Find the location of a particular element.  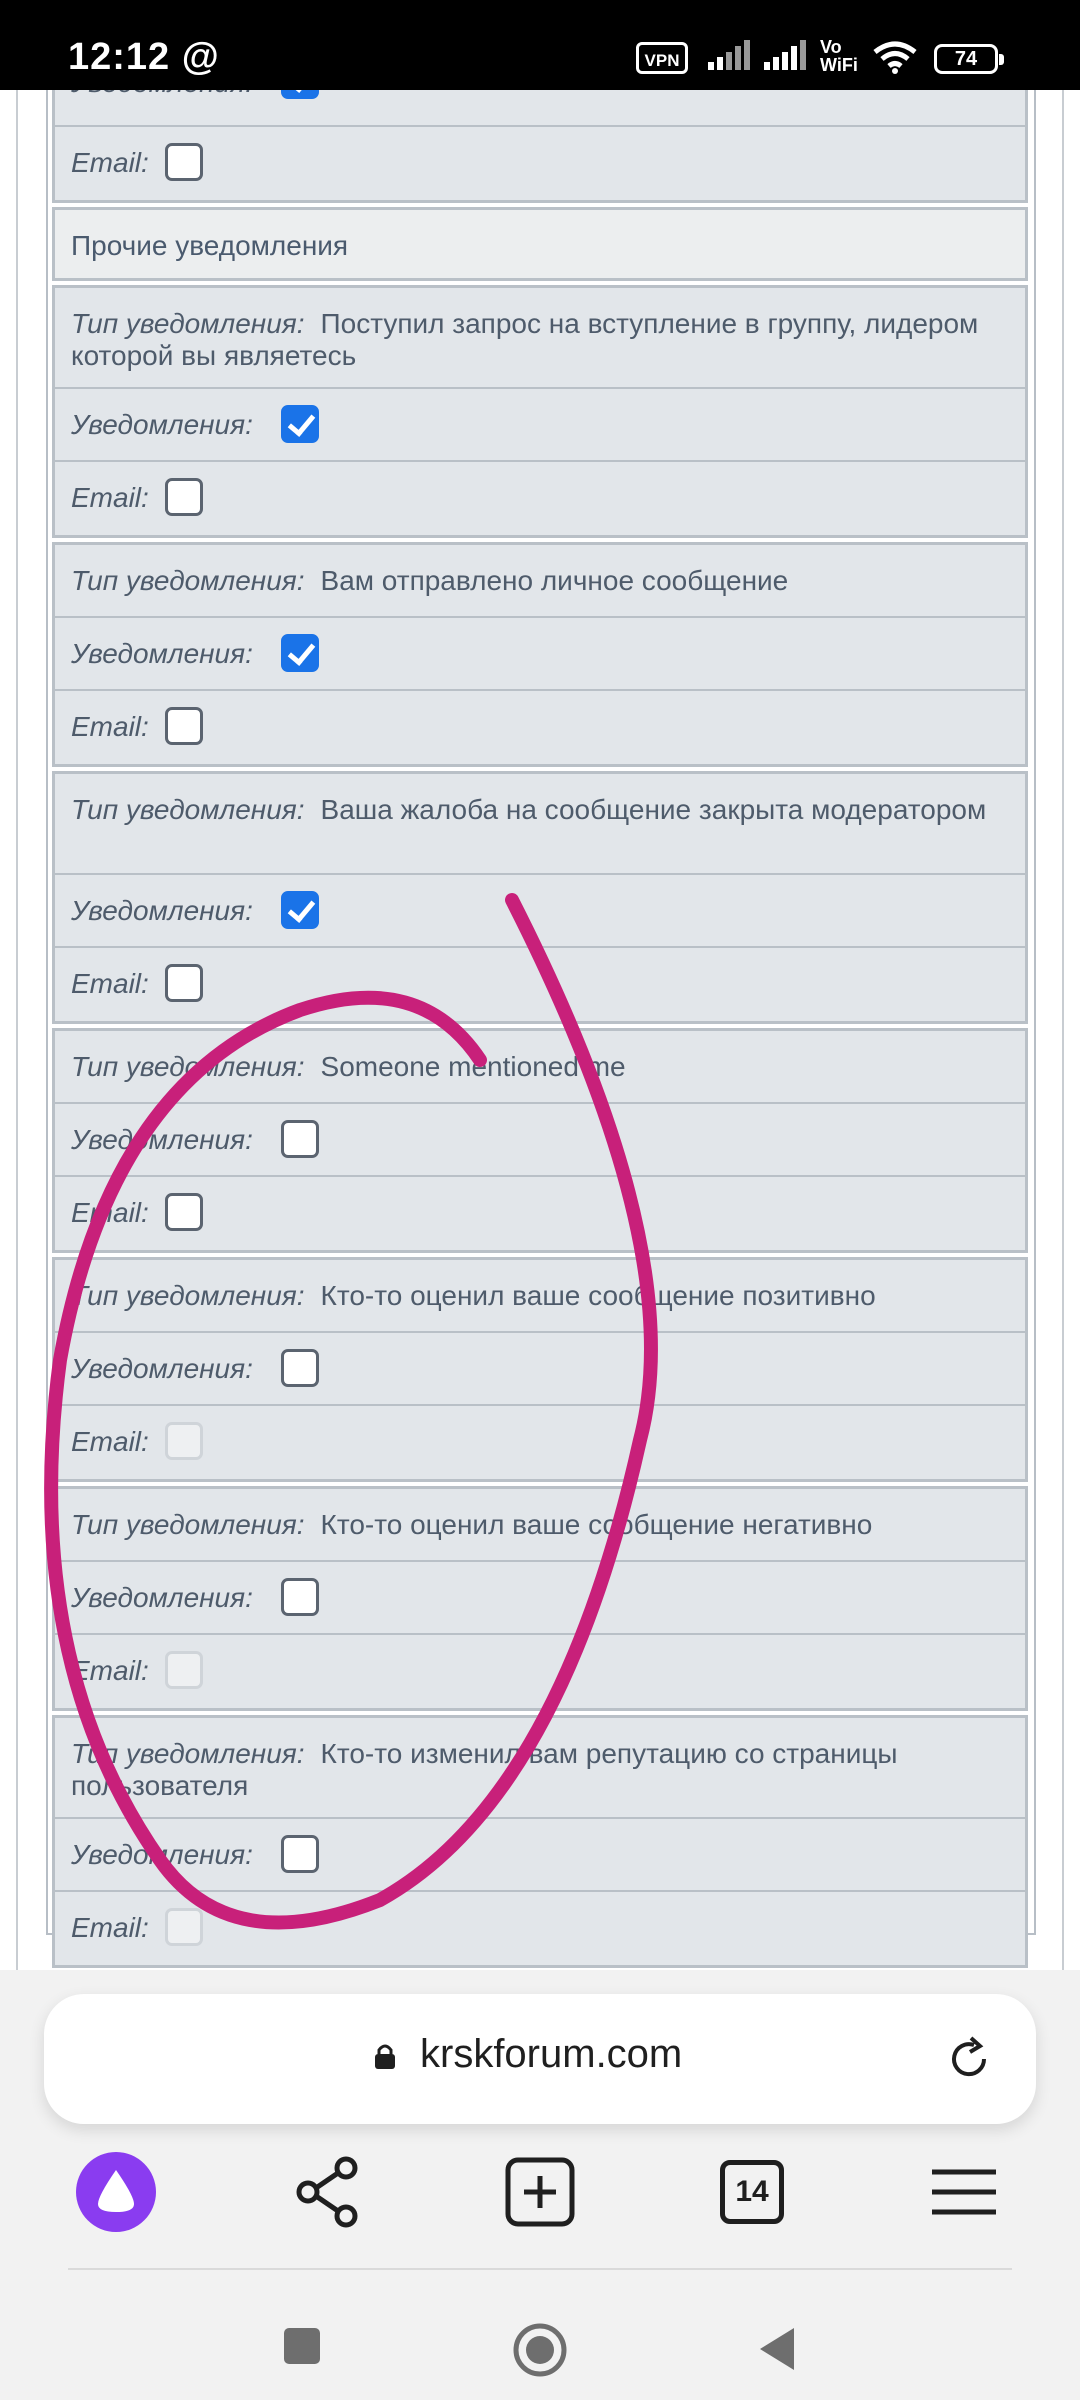

recents-icon is located at coordinates (302, 2346).